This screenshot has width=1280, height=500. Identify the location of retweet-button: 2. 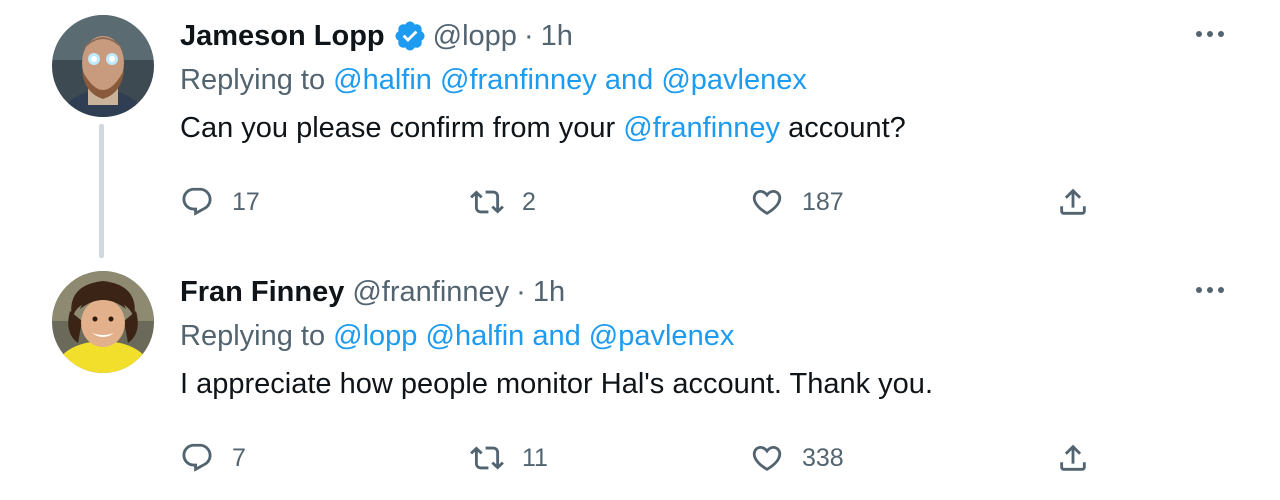
(503, 202).